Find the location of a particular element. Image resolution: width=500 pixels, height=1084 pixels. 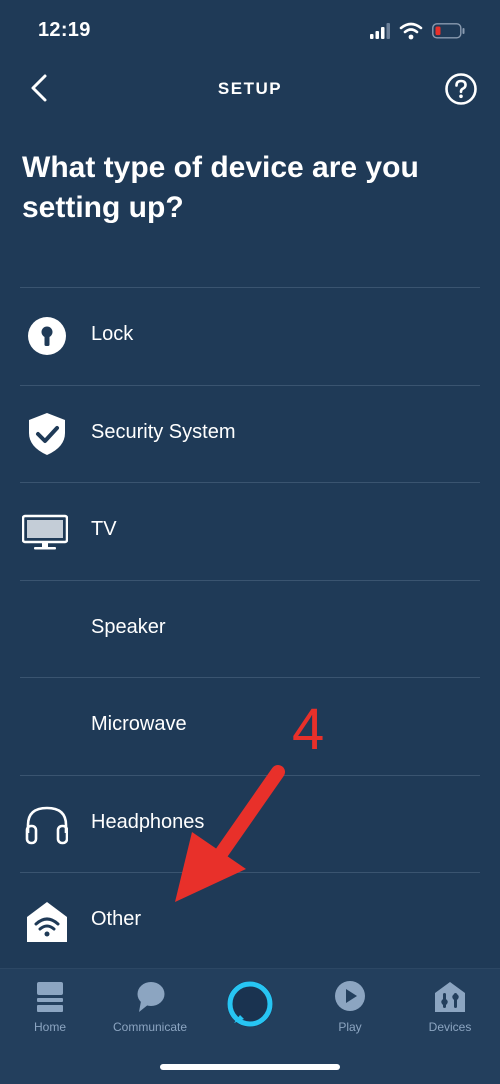

home-indicator is located at coordinates (250, 1067).